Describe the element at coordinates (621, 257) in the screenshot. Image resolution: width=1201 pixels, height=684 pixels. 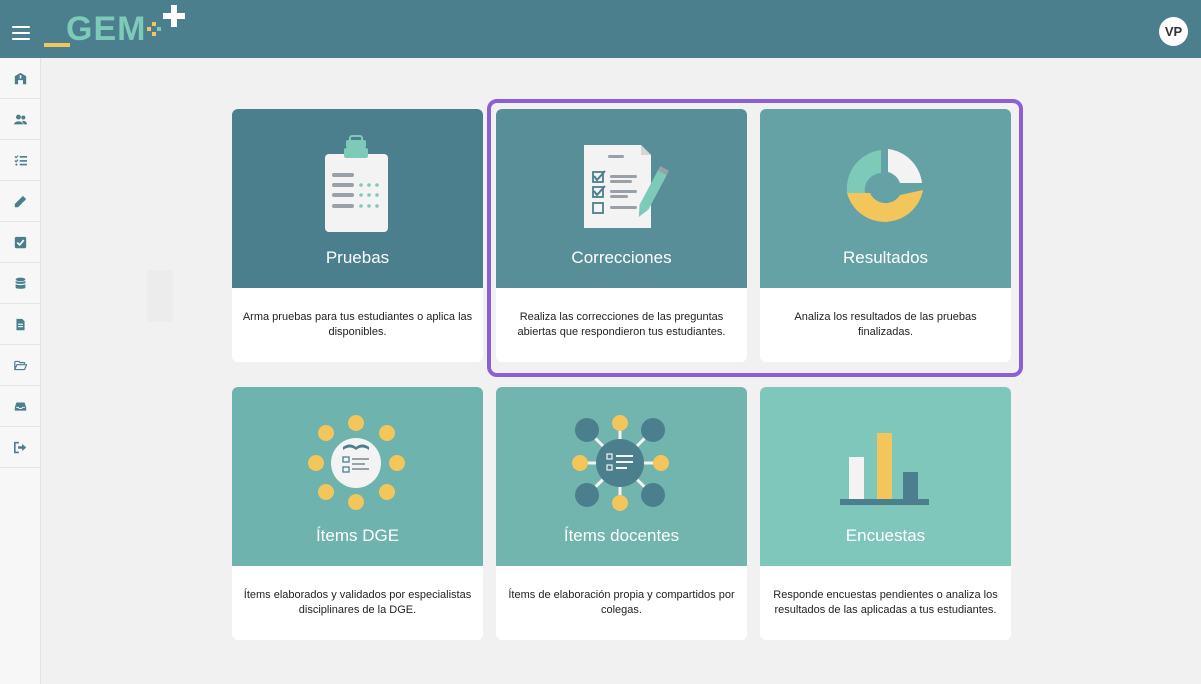
I see `card-title: Correcciones` at that location.